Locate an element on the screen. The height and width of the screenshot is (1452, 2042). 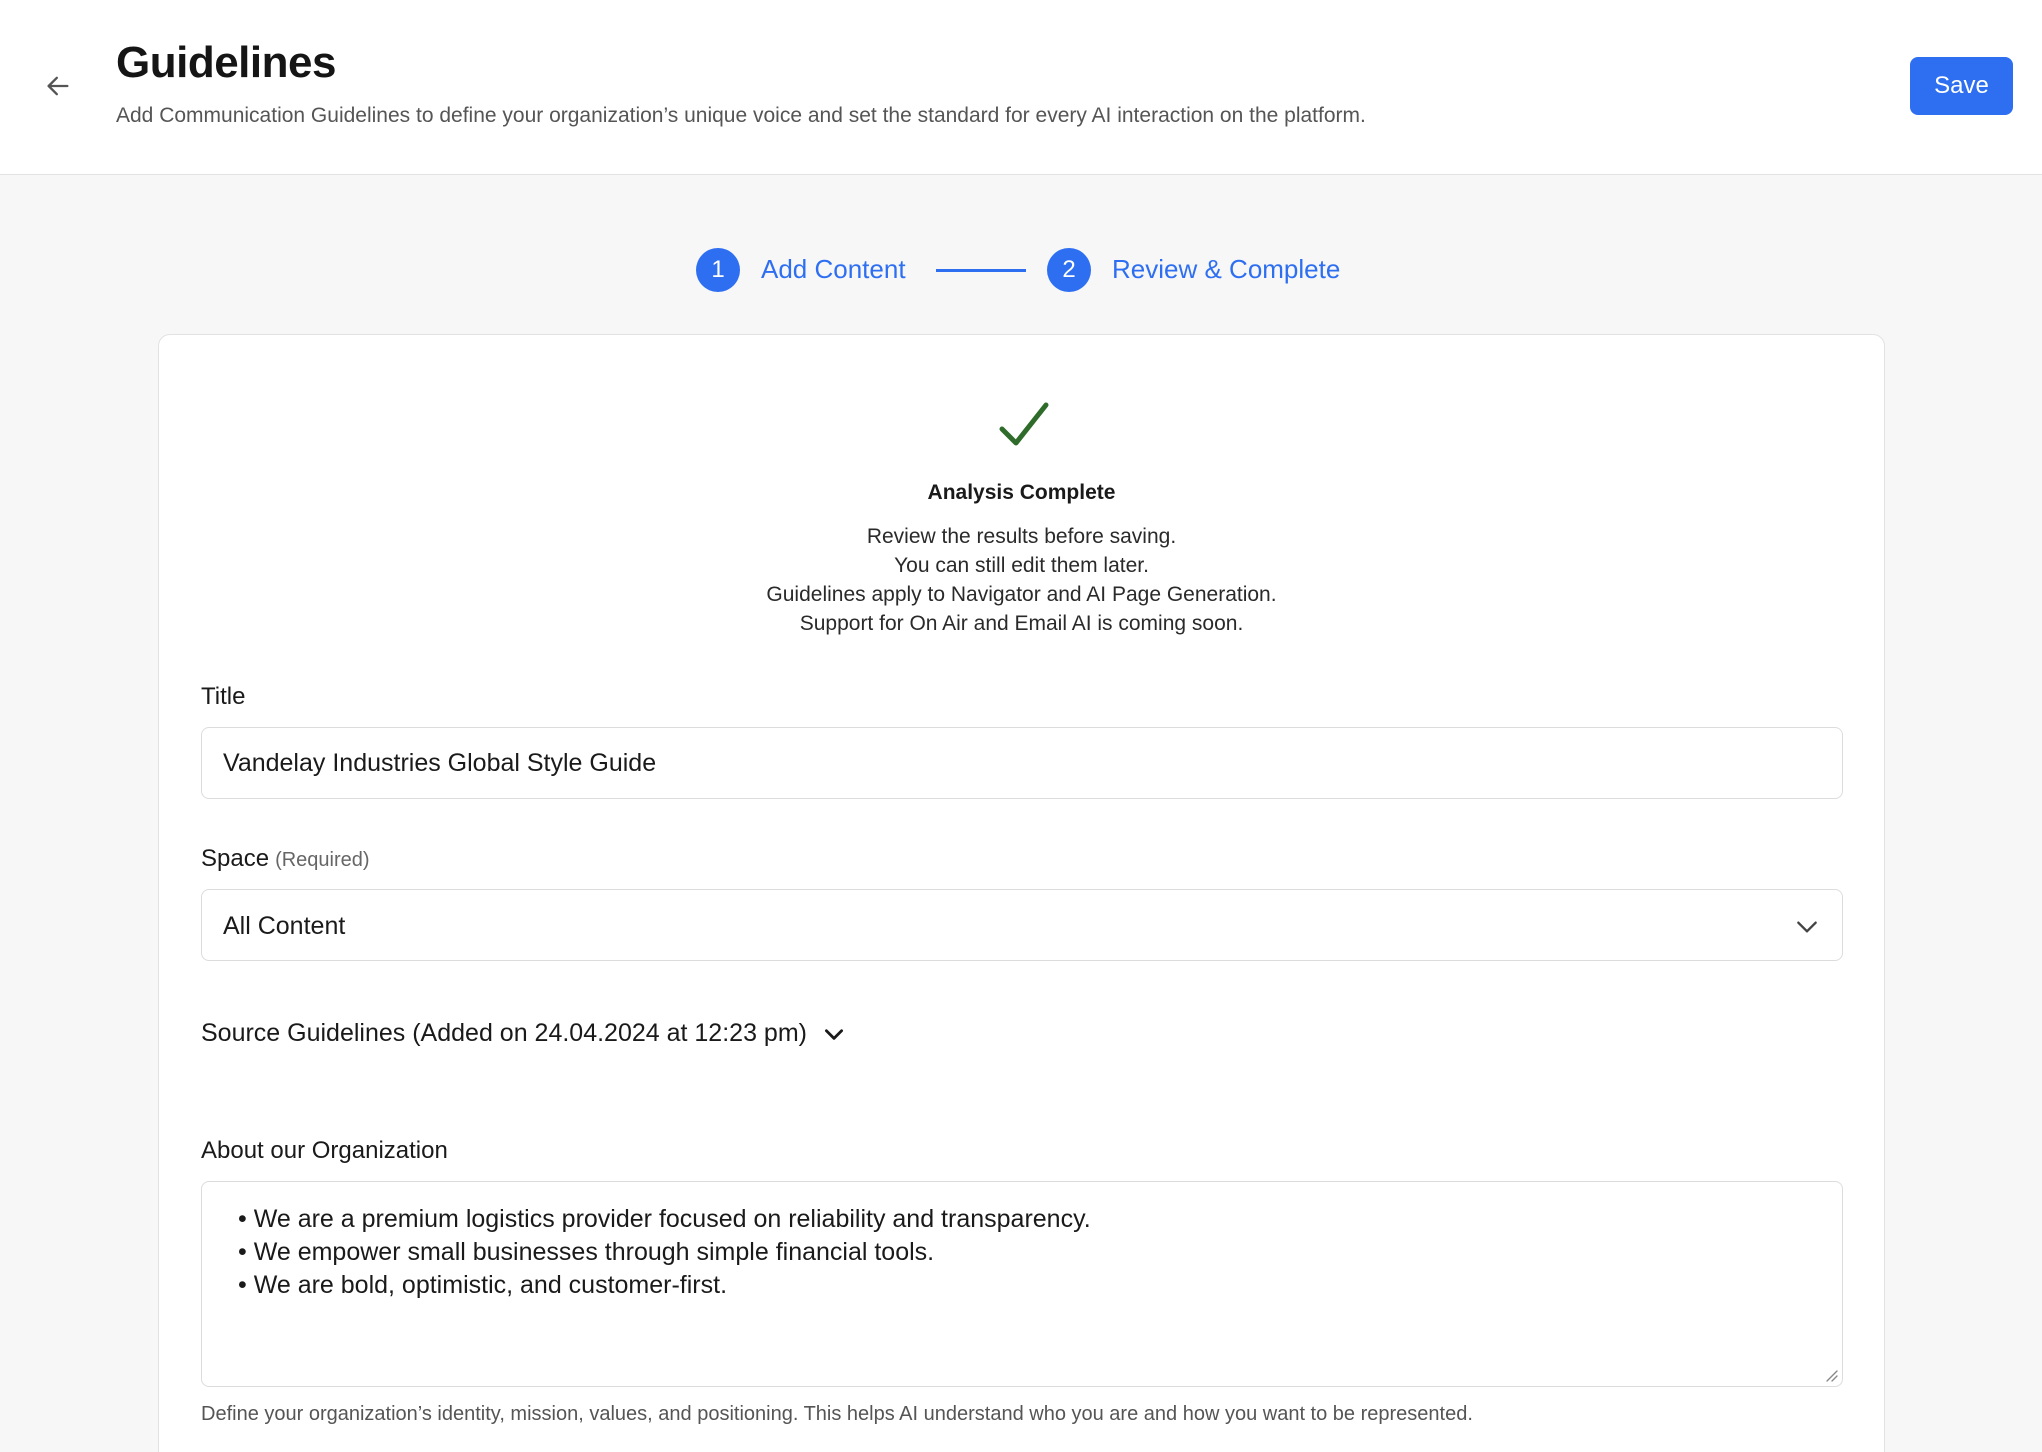
step-connector is located at coordinates (981, 270).